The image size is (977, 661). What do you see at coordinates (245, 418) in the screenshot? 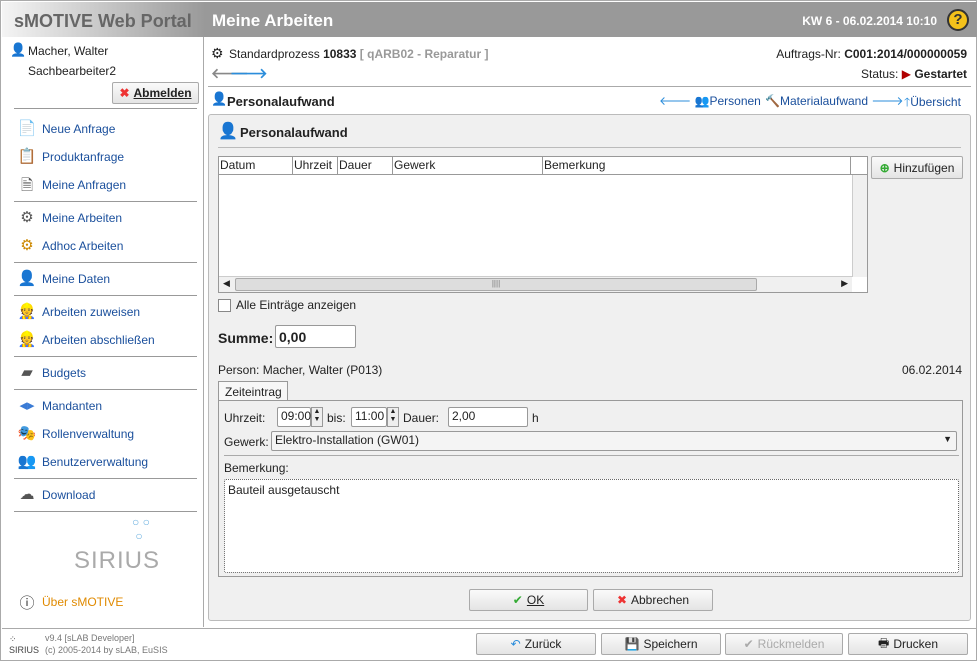
I see `time-label: Uhrzeit:` at bounding box center [245, 418].